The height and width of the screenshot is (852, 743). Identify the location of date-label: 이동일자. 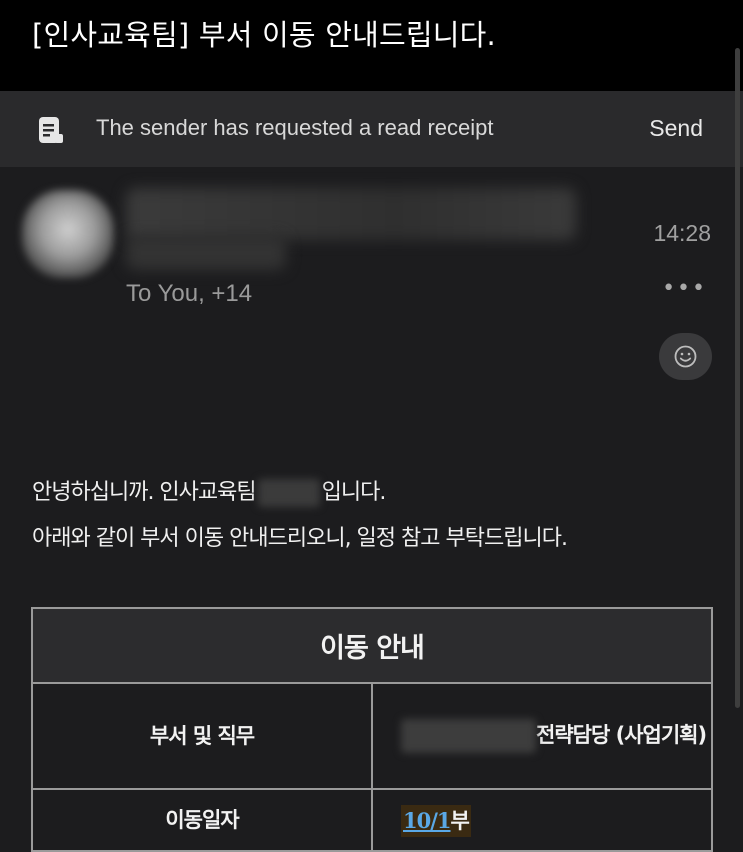
(202, 820).